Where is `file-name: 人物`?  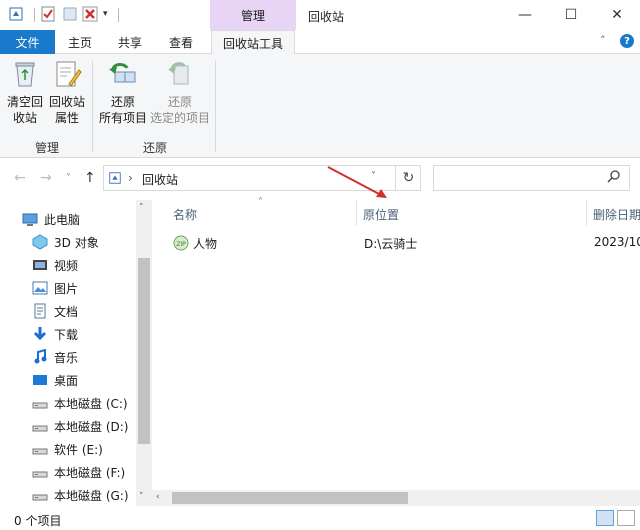 file-name: 人物 is located at coordinates (205, 244).